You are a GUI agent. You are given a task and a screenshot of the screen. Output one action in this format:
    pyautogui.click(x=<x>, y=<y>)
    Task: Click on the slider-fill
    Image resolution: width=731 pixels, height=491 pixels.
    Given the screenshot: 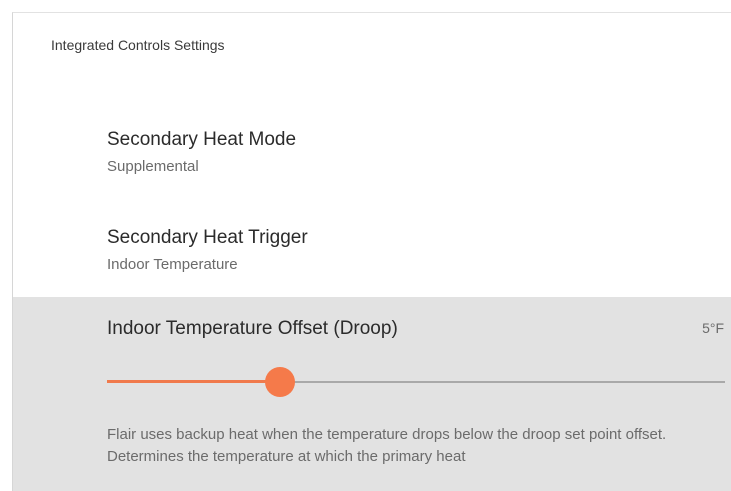 What is the action you would take?
    pyautogui.click(x=194, y=381)
    